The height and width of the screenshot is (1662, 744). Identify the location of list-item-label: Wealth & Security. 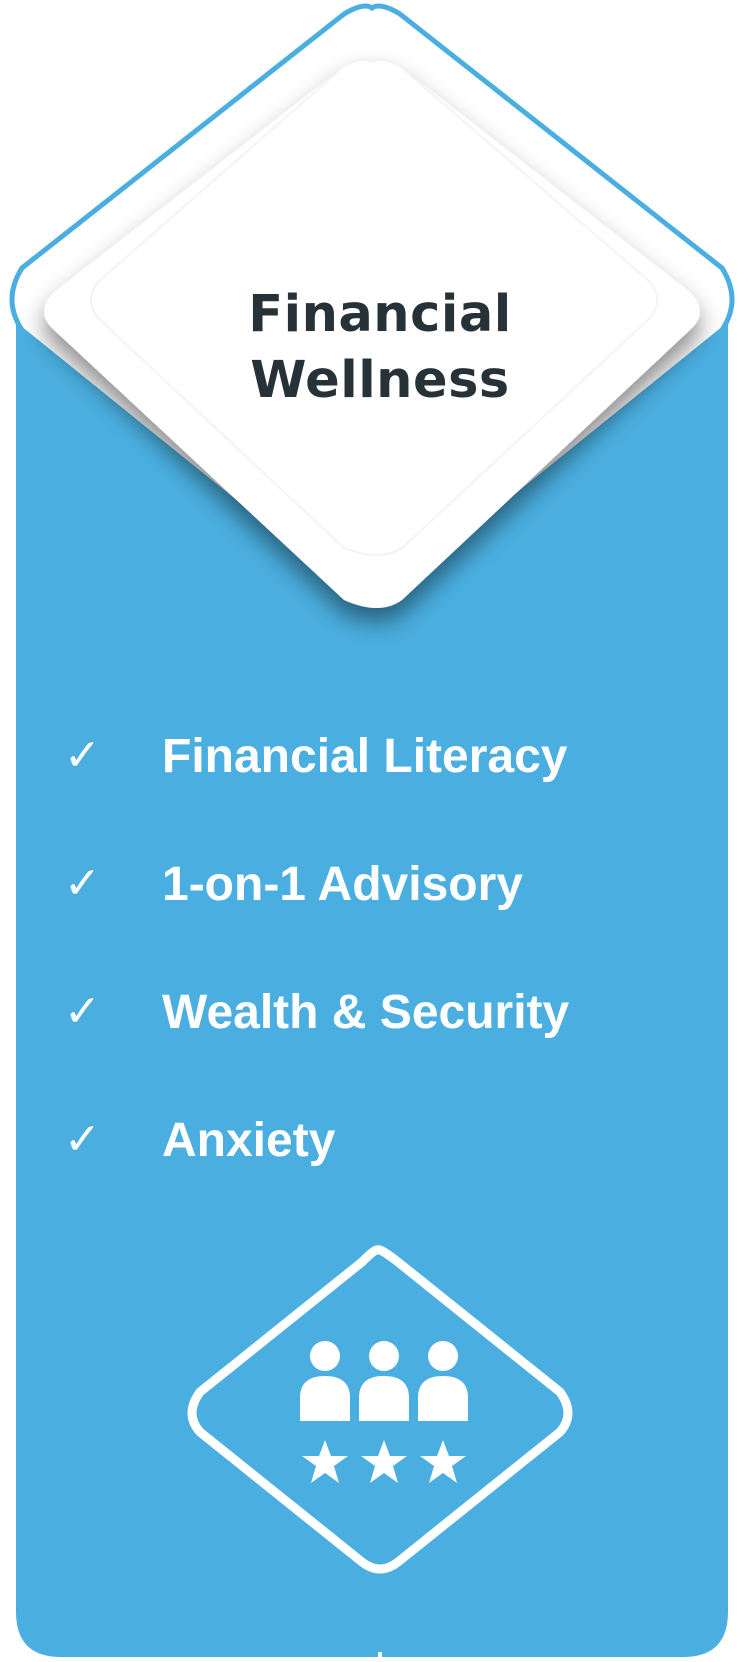
(366, 1012).